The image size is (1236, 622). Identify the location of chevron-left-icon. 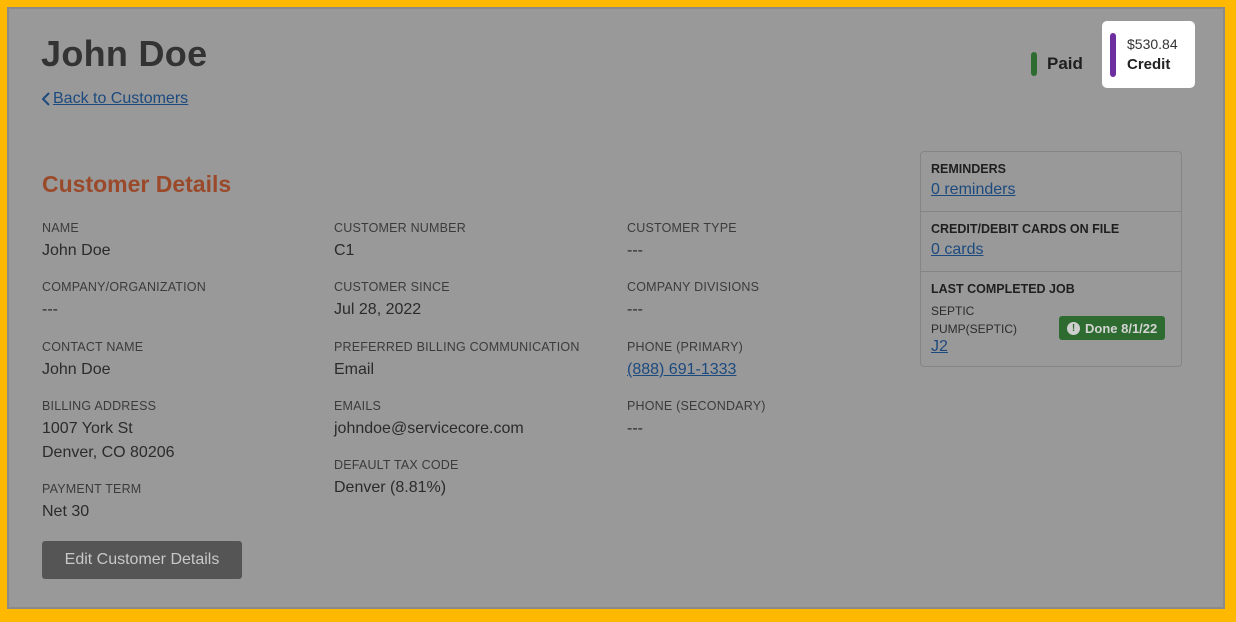
(46, 99).